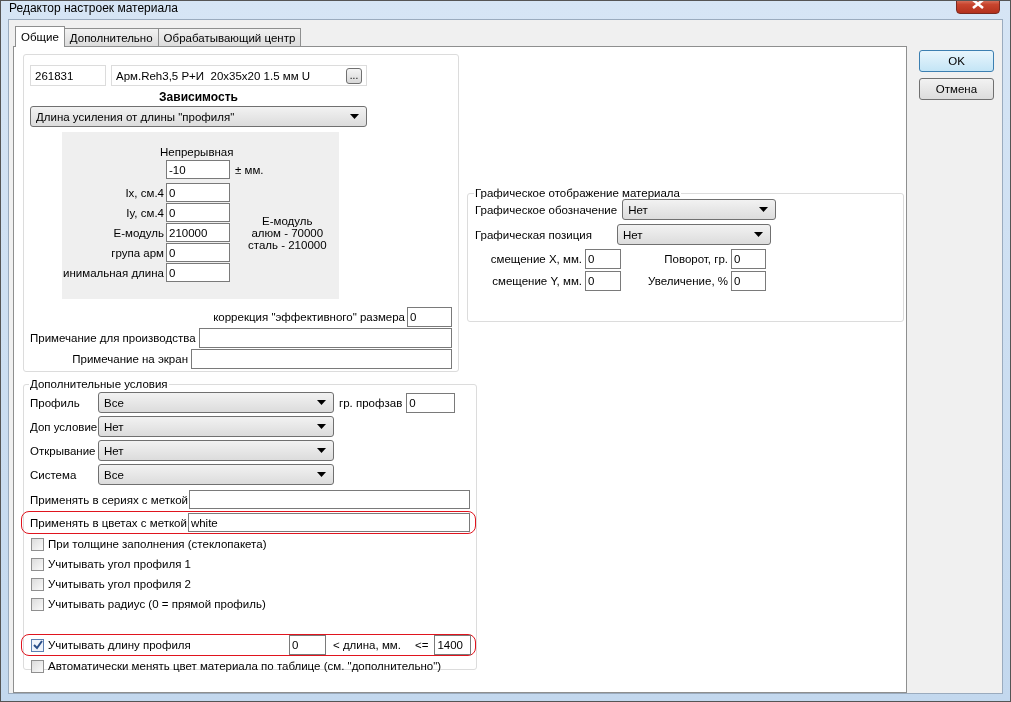 This screenshot has height=702, width=1011. What do you see at coordinates (145, 212) in the screenshot?
I see `field-label: Iy, см.4` at bounding box center [145, 212].